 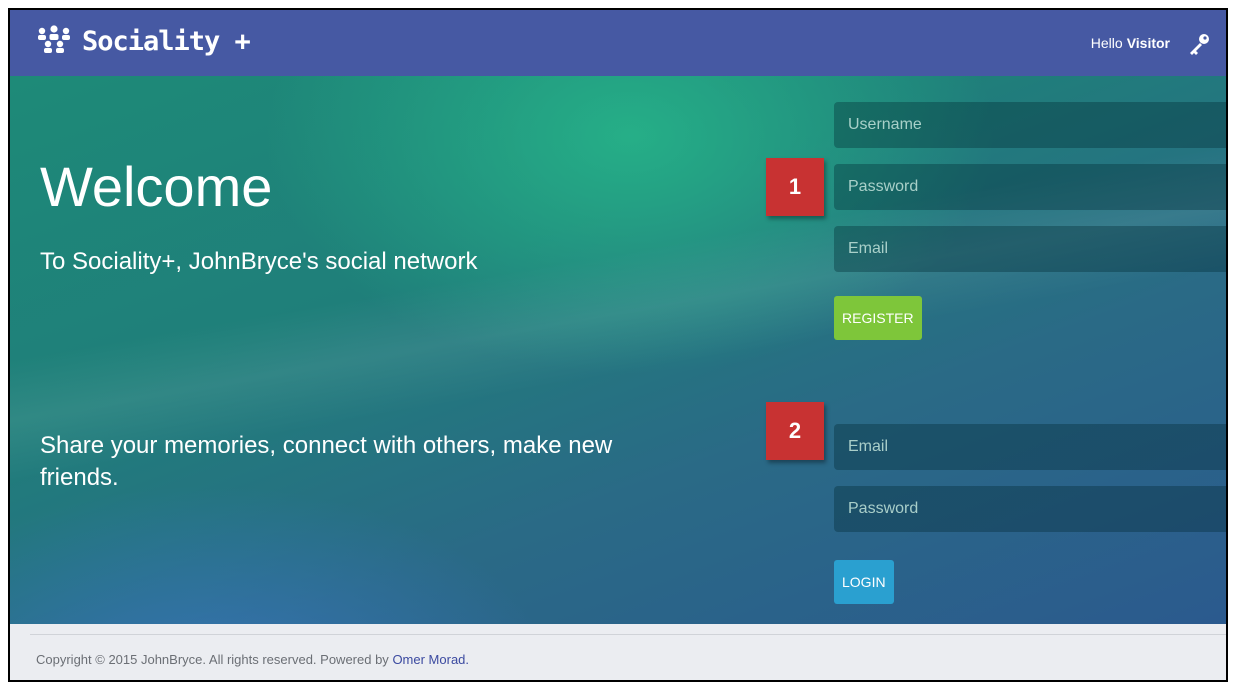 What do you see at coordinates (795, 431) in the screenshot?
I see `annotation-badge-login: 2` at bounding box center [795, 431].